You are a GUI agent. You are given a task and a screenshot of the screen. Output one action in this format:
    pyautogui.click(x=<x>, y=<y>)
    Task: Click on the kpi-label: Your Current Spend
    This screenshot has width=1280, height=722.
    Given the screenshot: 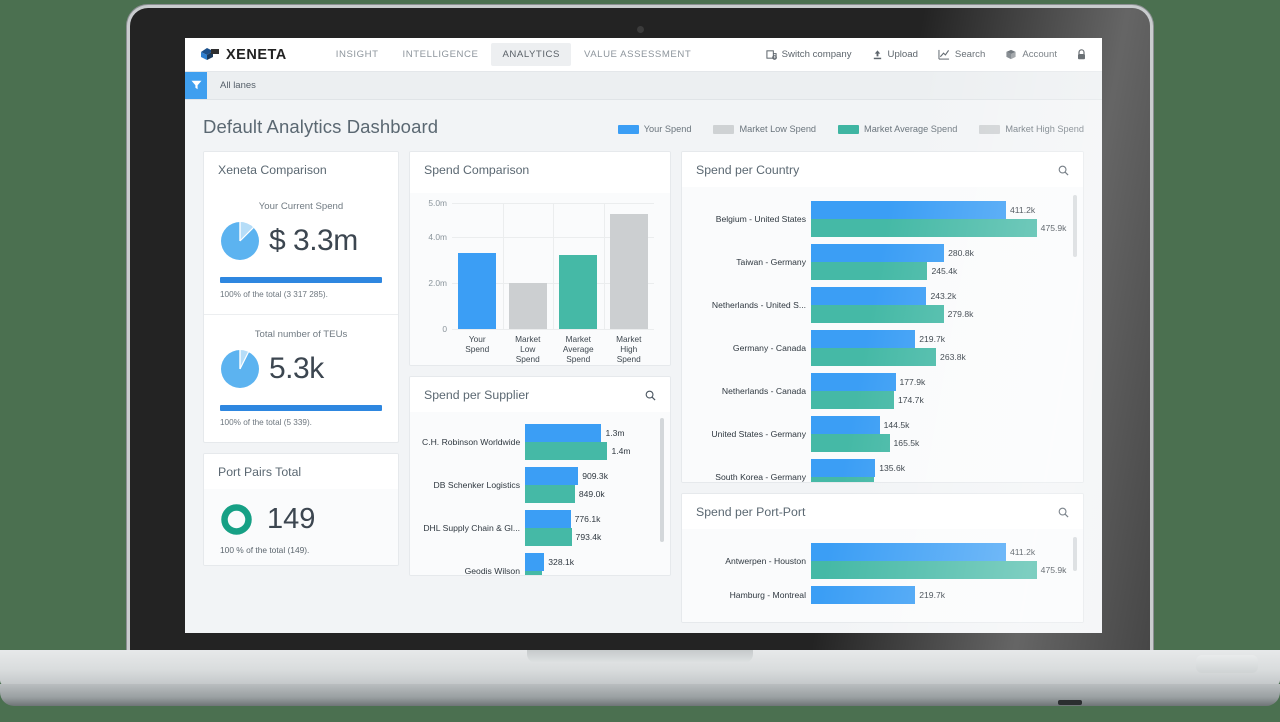 What is the action you would take?
    pyautogui.click(x=301, y=206)
    